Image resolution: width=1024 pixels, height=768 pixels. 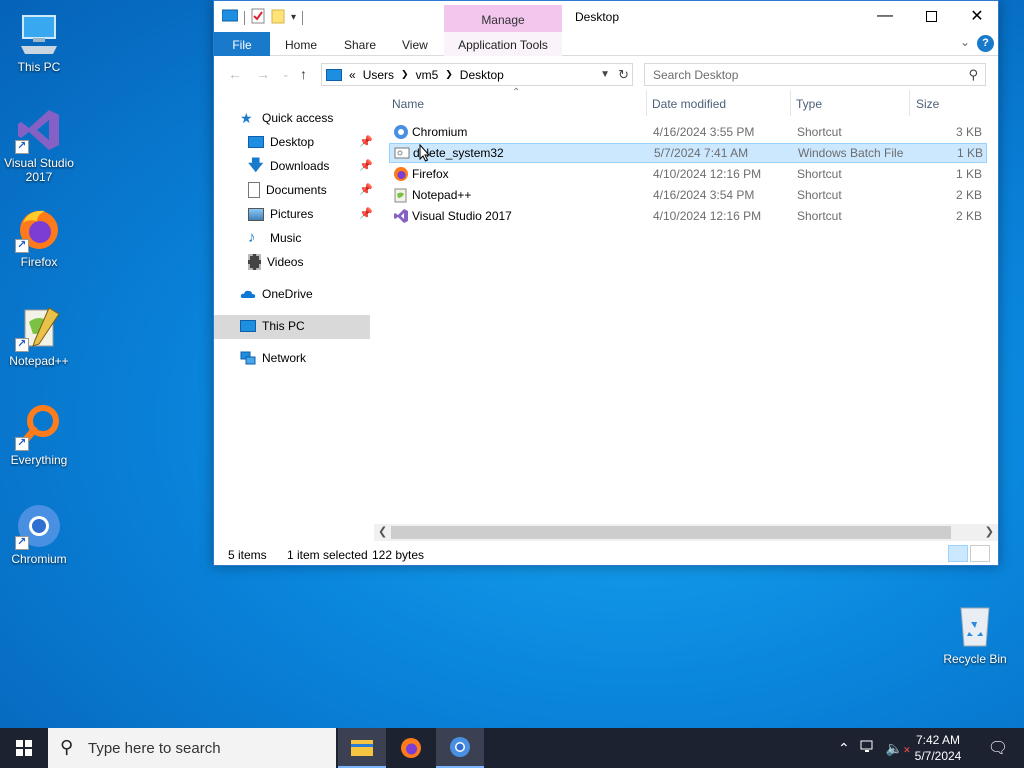 What do you see at coordinates (927, 104) in the screenshot?
I see `column-header-size: Size` at bounding box center [927, 104].